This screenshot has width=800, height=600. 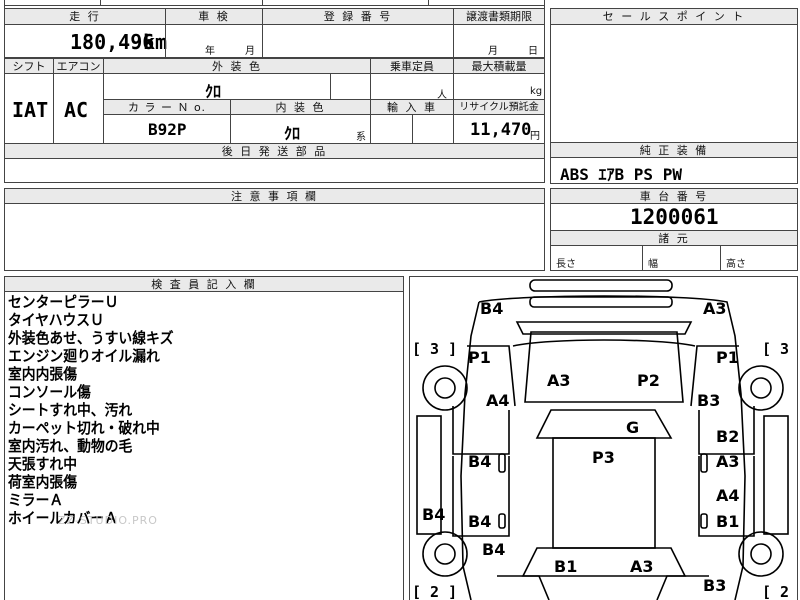 I want to click on length-label: 長さ, so click(x=566, y=264).